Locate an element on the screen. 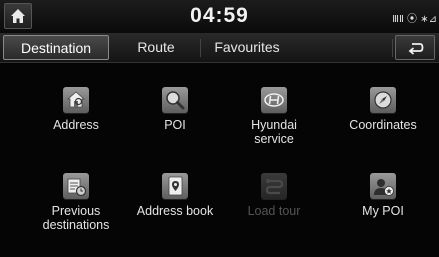 This screenshot has width=439, height=257. tab-bar: Destination Route Favourites is located at coordinates (219, 48).